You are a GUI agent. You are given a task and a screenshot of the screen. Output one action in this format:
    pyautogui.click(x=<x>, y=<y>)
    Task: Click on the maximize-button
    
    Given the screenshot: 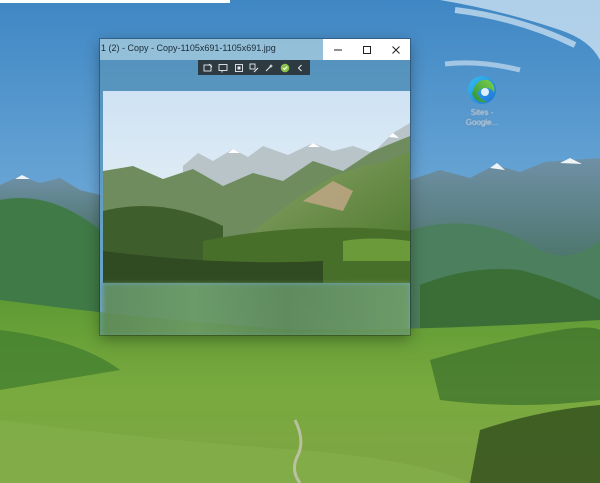 What is the action you would take?
    pyautogui.click(x=366, y=49)
    